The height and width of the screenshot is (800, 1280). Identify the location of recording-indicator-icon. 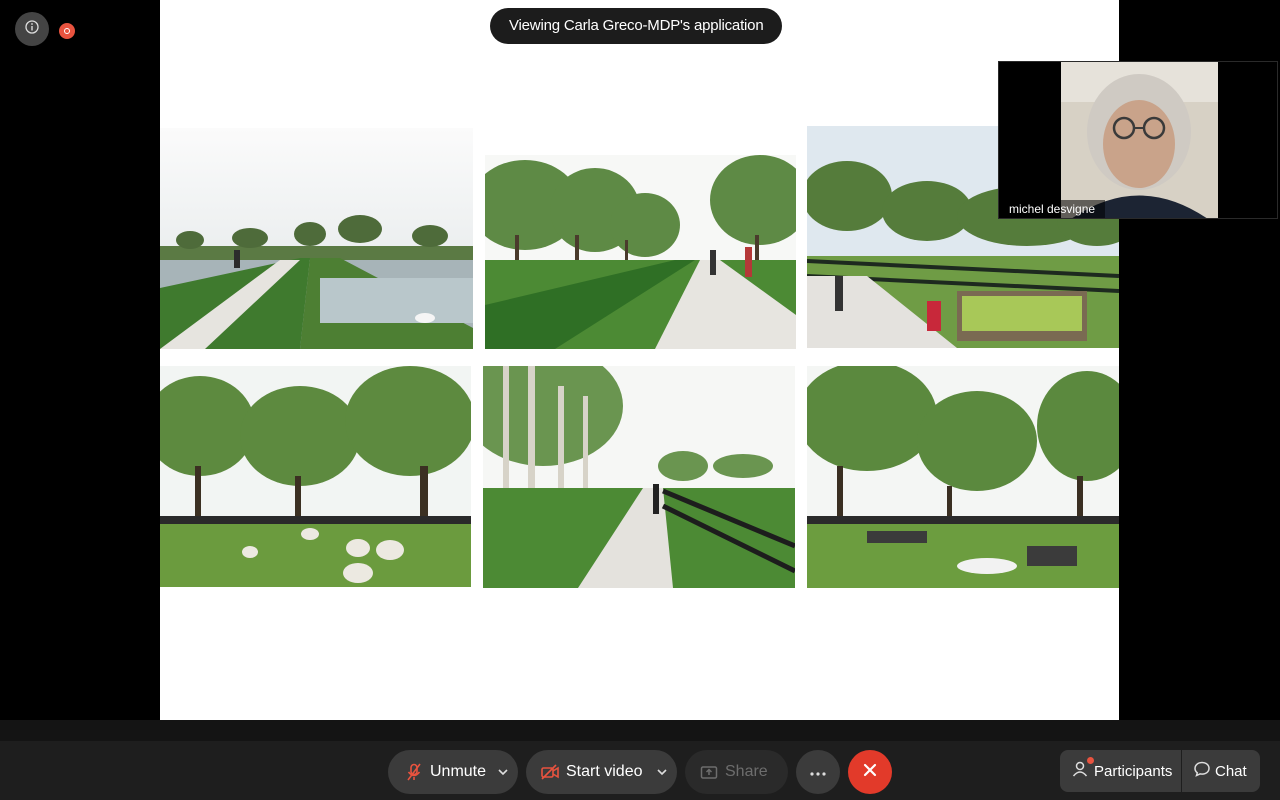
(67, 31).